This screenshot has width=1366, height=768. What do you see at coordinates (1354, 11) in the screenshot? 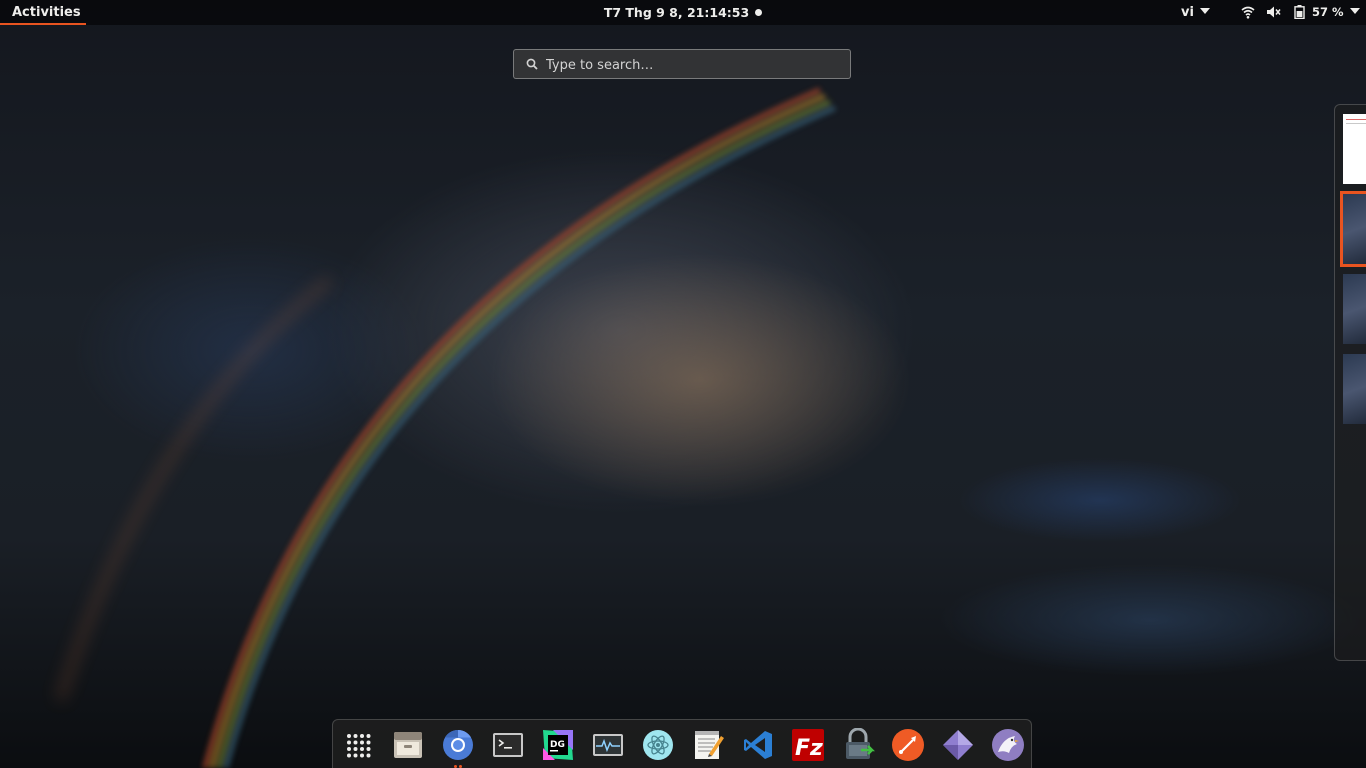
I see `system-menu-chevron-icon` at bounding box center [1354, 11].